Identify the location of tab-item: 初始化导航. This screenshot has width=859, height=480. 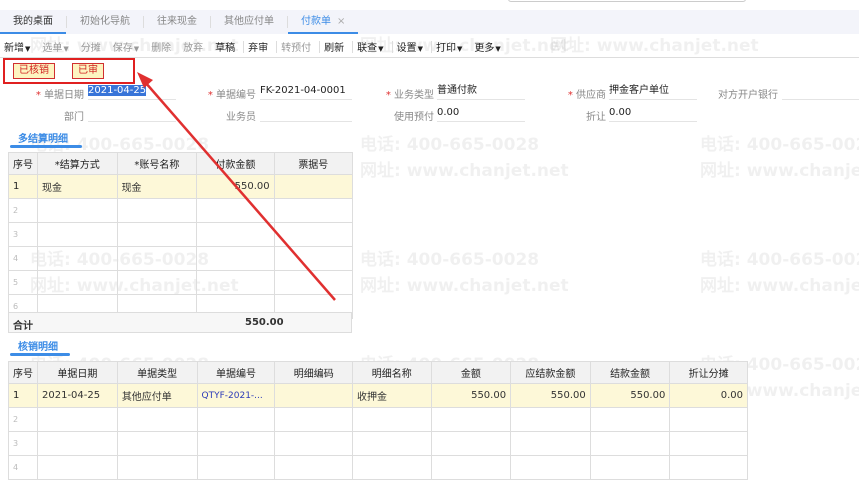
(105, 22).